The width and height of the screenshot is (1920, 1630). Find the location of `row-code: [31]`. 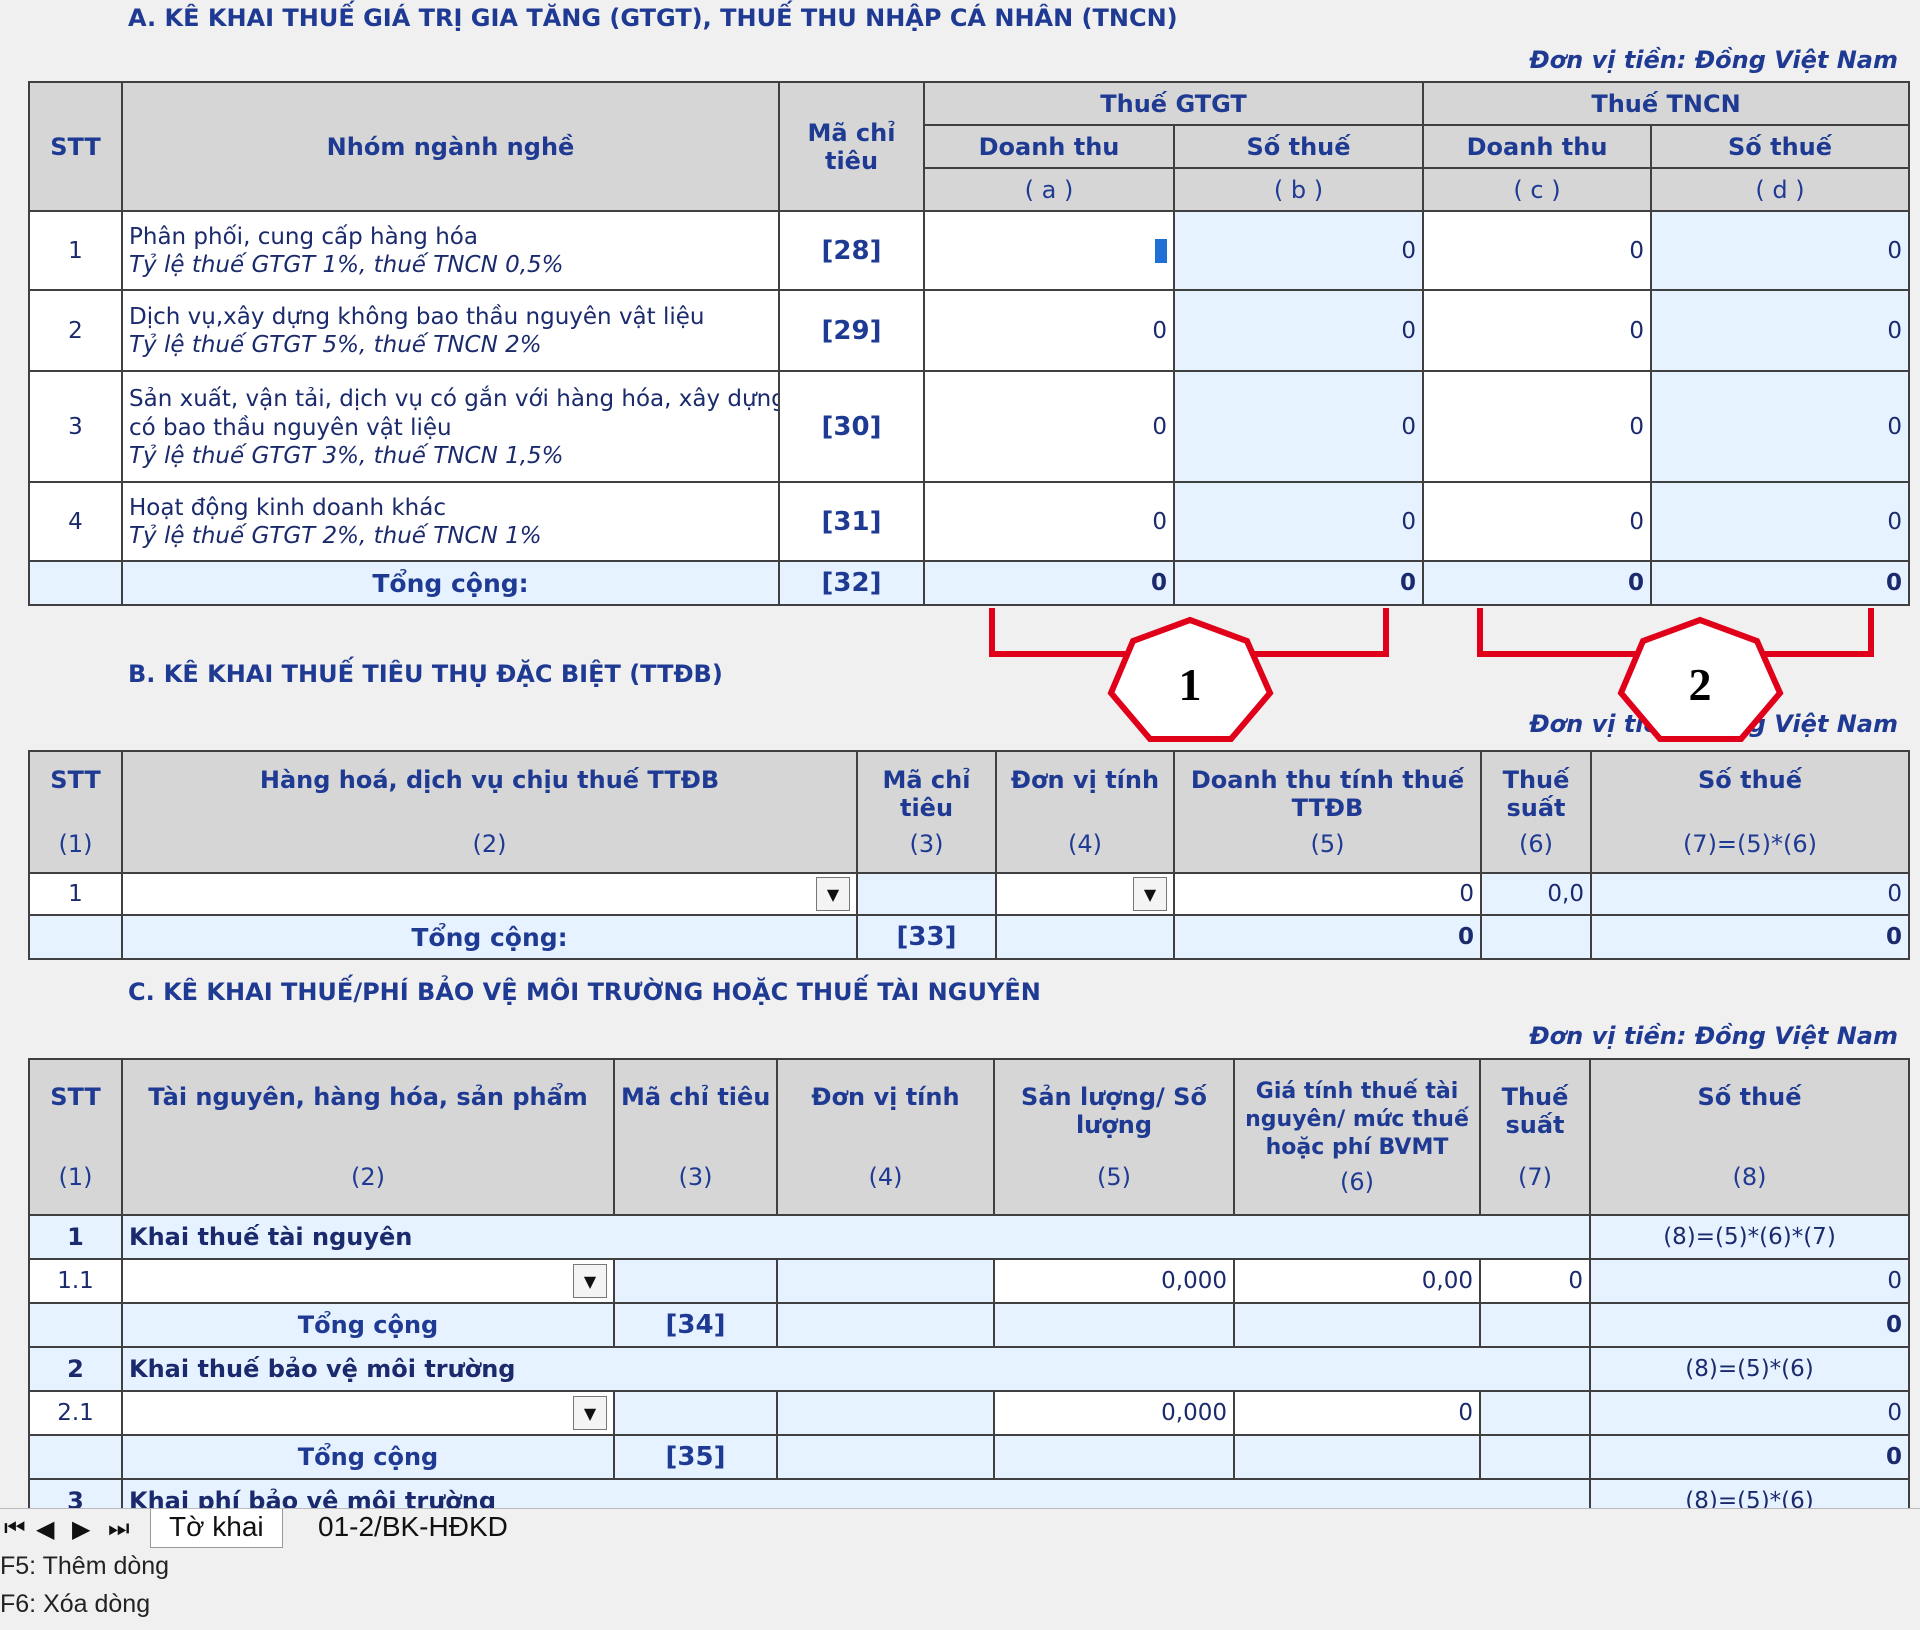

row-code: [31] is located at coordinates (851, 521).